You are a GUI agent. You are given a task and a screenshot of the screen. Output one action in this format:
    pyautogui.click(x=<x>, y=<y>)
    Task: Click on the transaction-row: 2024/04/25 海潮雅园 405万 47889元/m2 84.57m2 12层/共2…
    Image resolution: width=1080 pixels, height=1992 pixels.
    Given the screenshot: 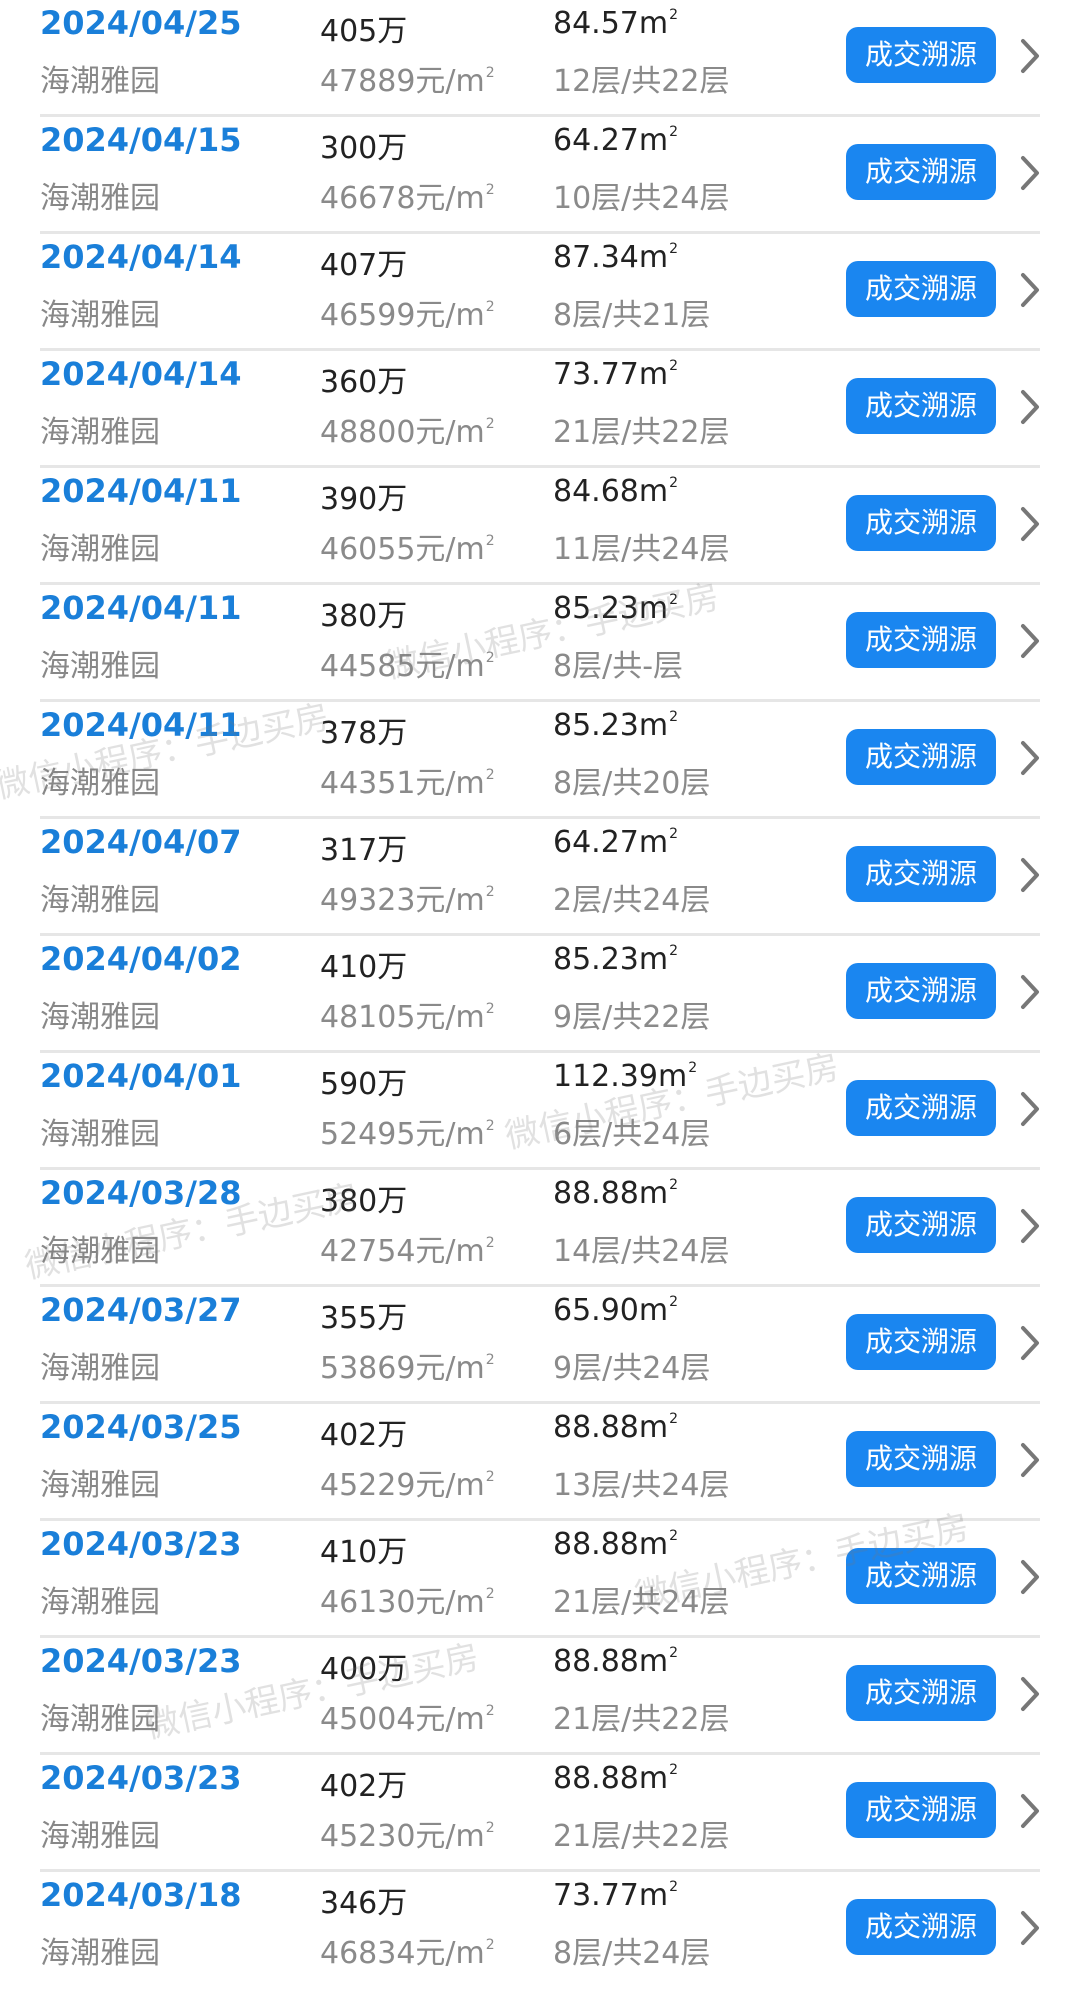 What is the action you would take?
    pyautogui.click(x=540, y=58)
    